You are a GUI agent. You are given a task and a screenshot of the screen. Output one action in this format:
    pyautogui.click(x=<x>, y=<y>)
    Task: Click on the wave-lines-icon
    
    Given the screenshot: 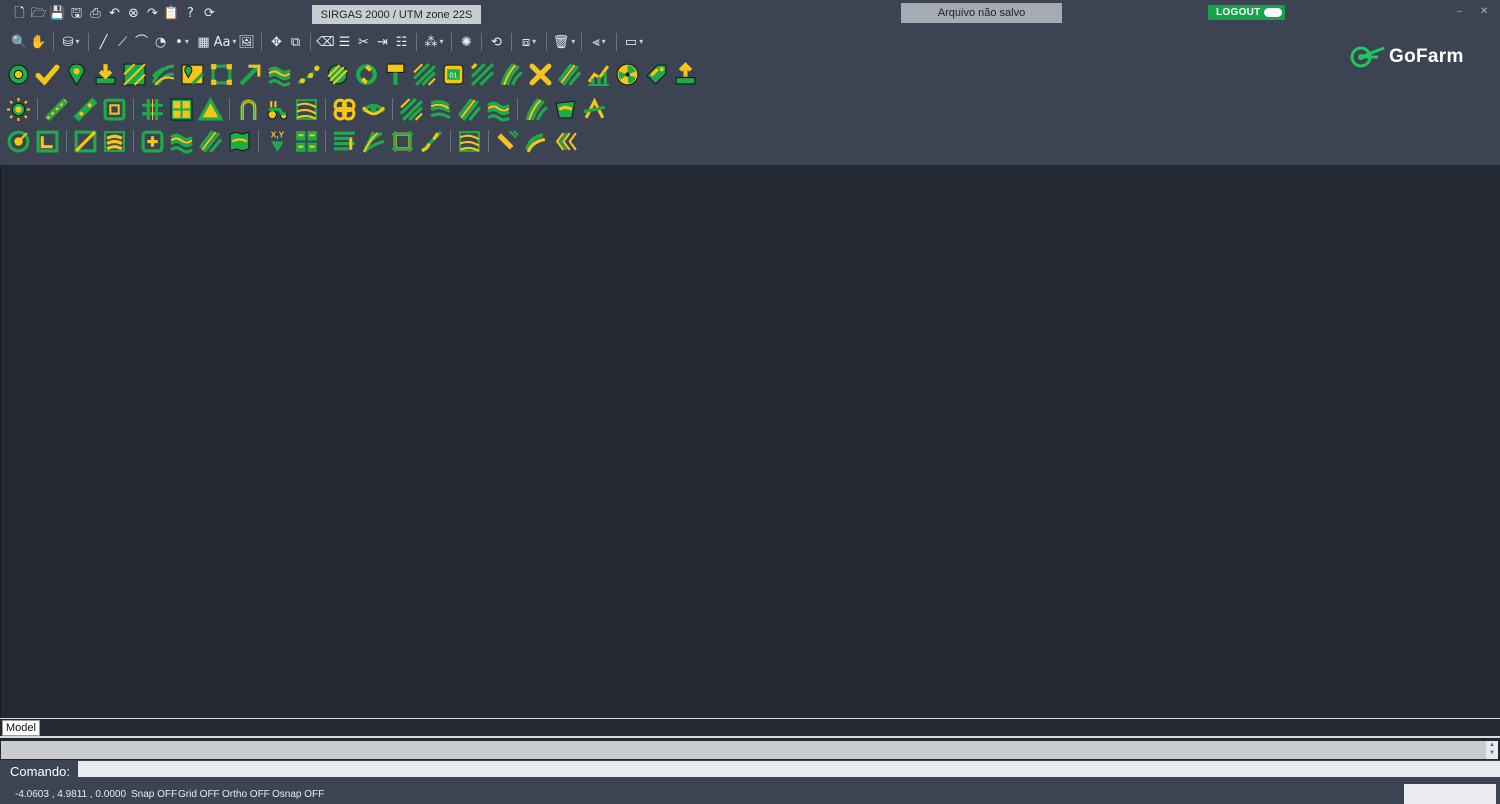 What is the action you would take?
    pyautogui.click(x=279, y=74)
    